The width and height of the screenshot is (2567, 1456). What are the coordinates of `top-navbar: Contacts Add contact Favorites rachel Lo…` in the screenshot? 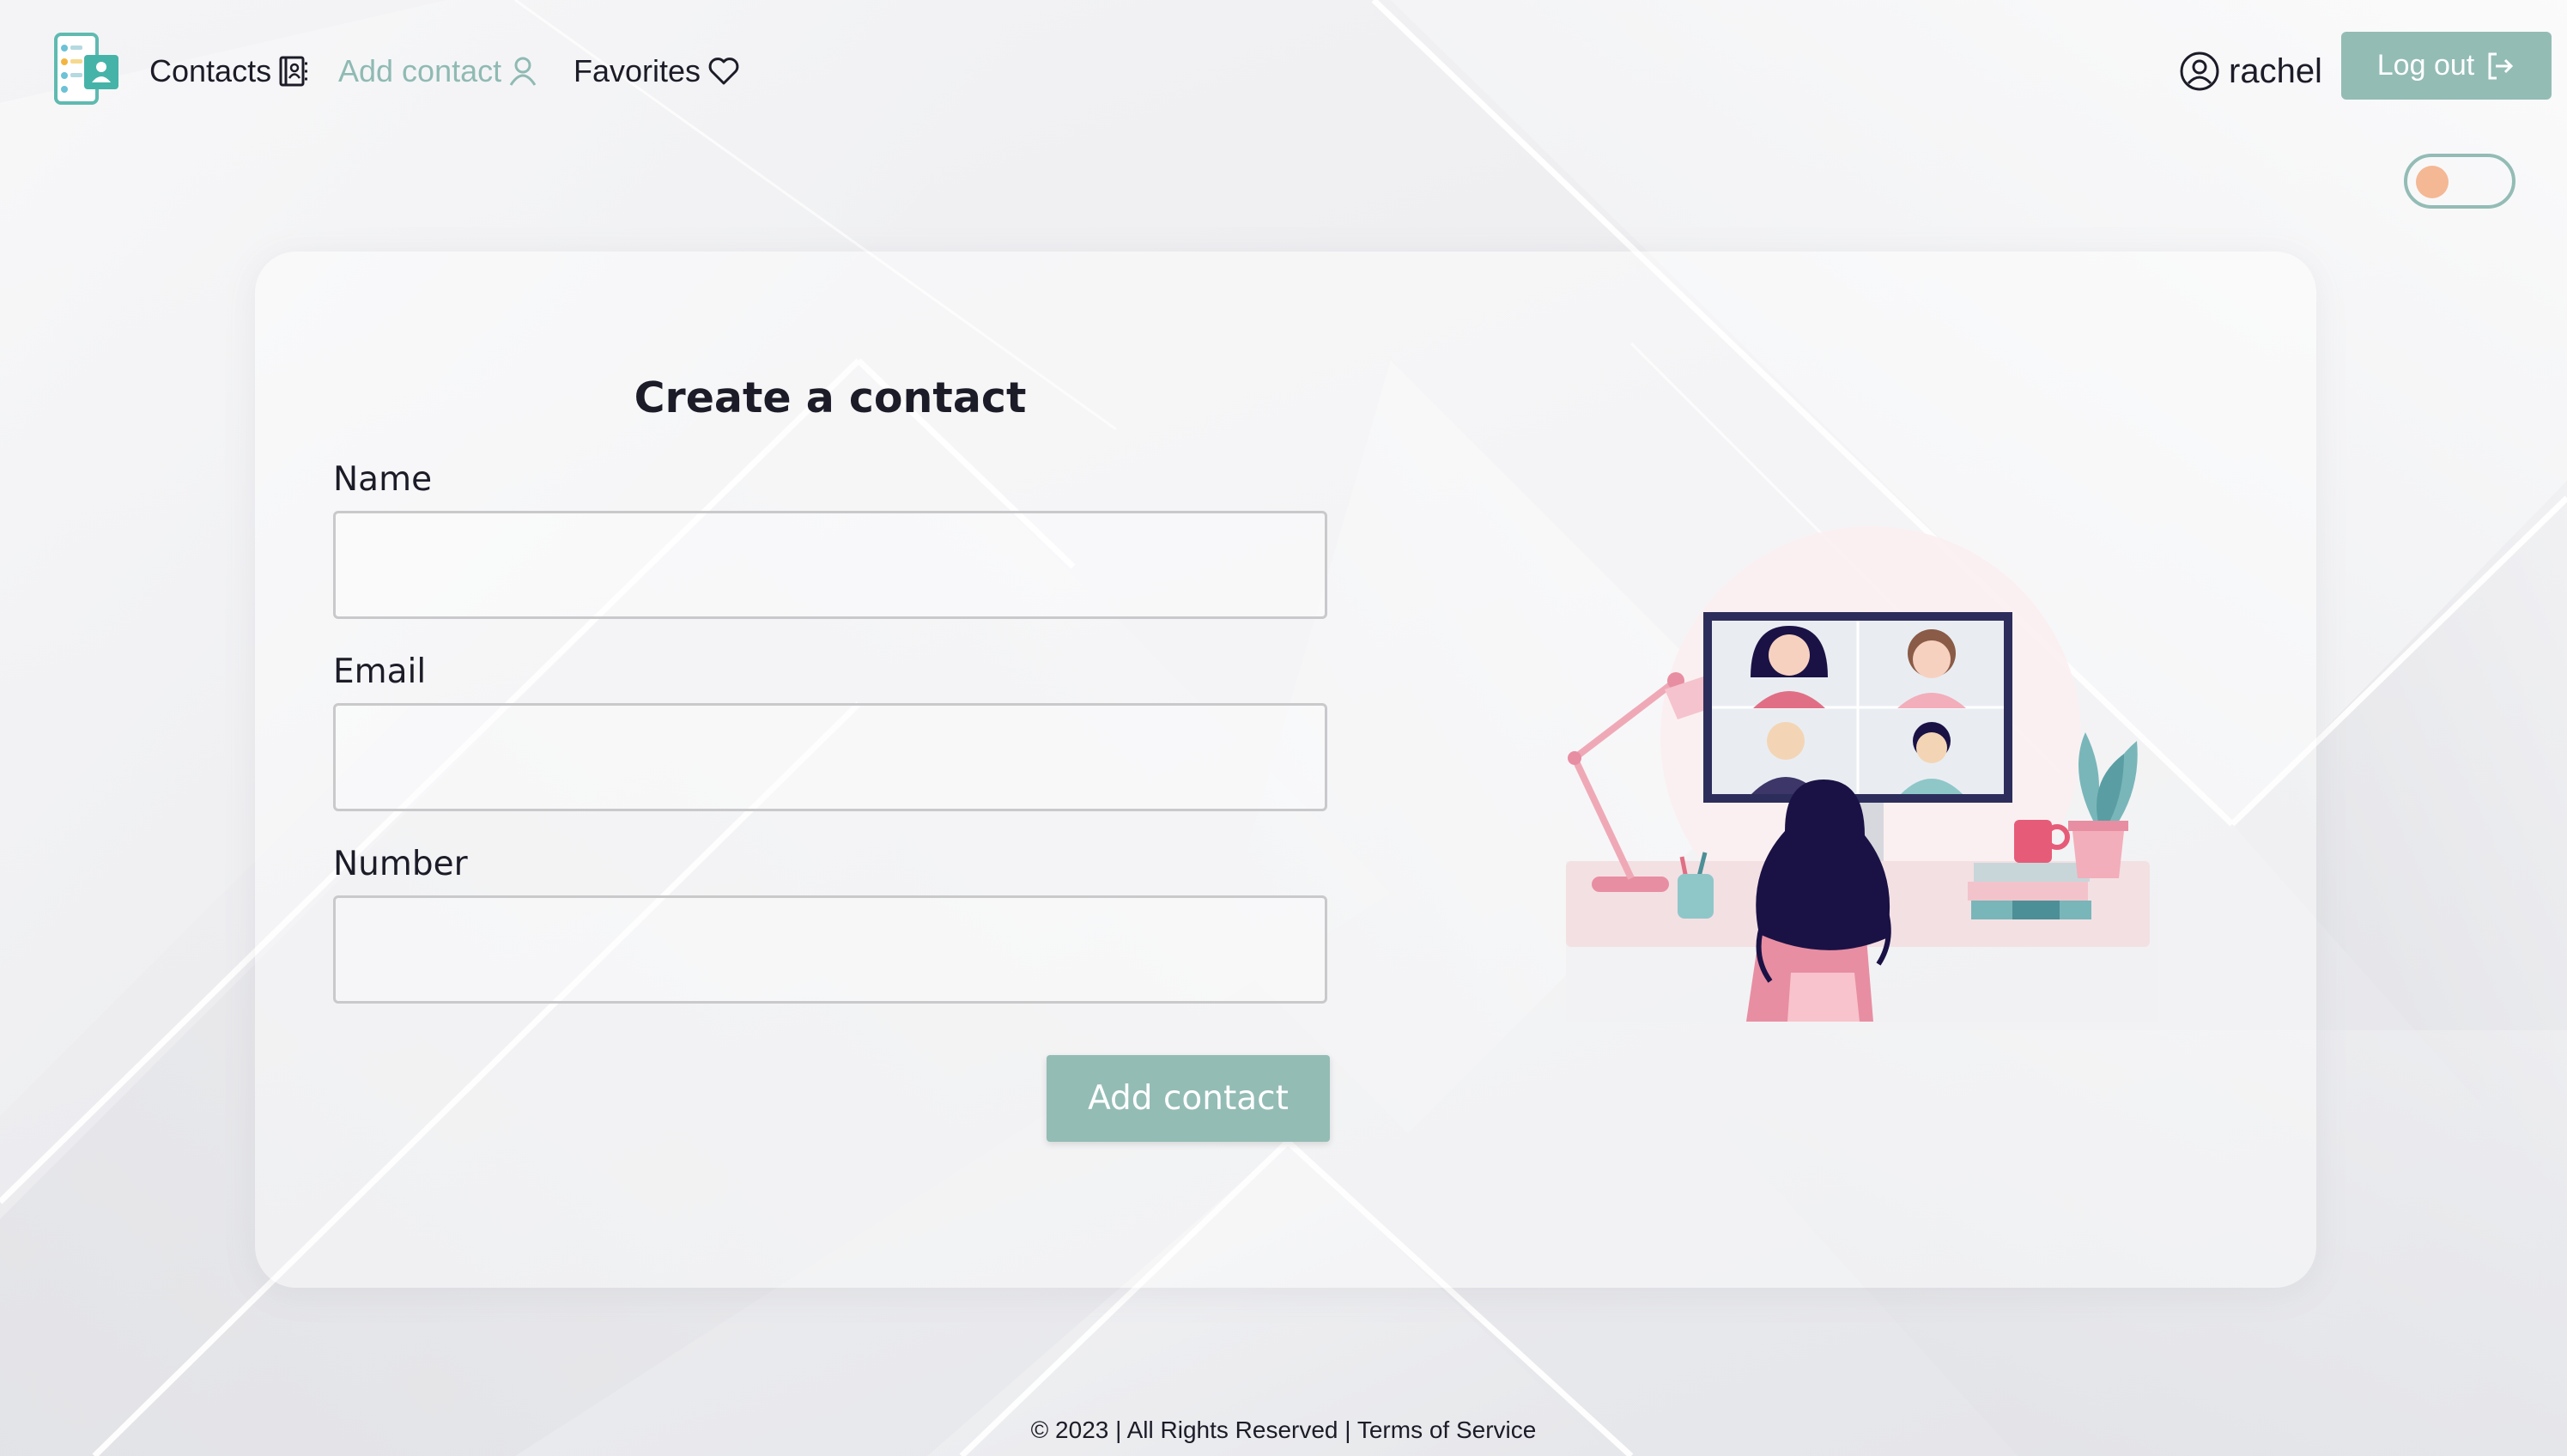 It's located at (1284, 105).